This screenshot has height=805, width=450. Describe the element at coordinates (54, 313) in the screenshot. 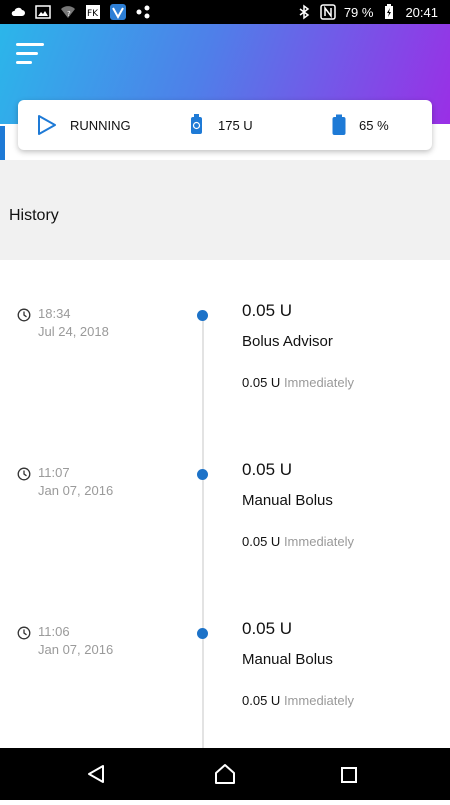

I see `entry-time: 18:34` at that location.